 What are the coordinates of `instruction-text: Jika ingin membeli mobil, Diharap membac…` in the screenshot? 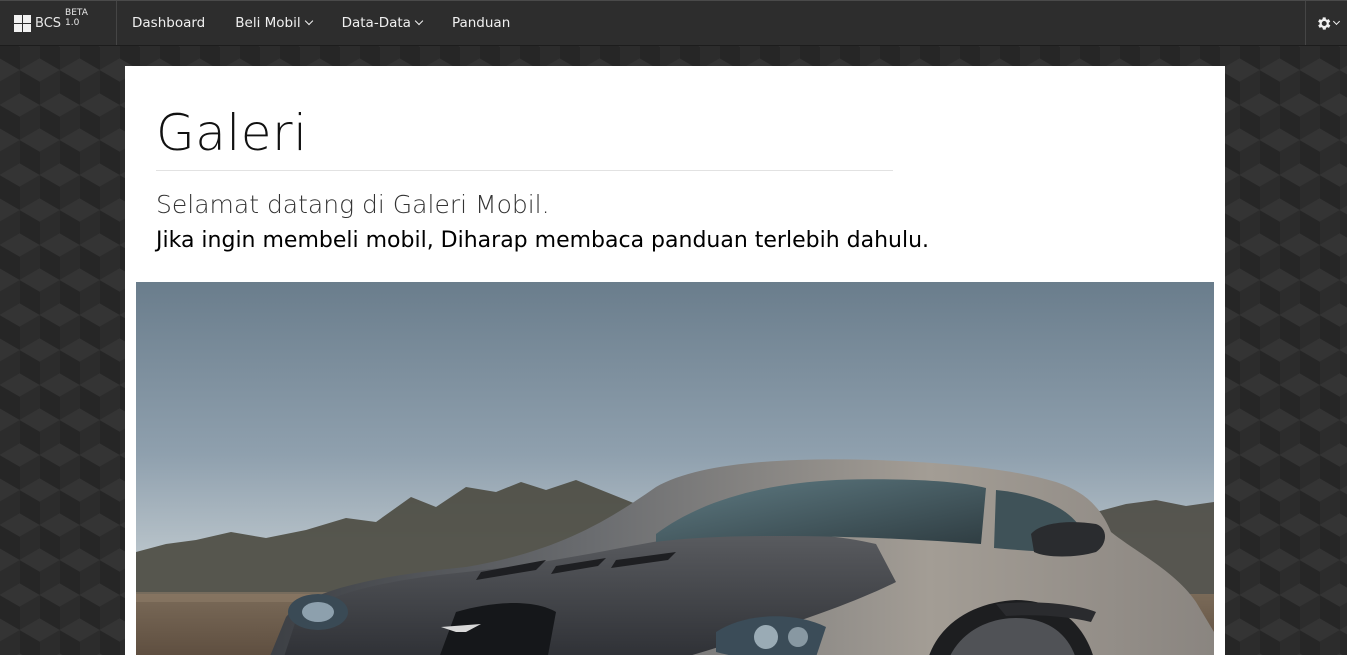 It's located at (543, 240).